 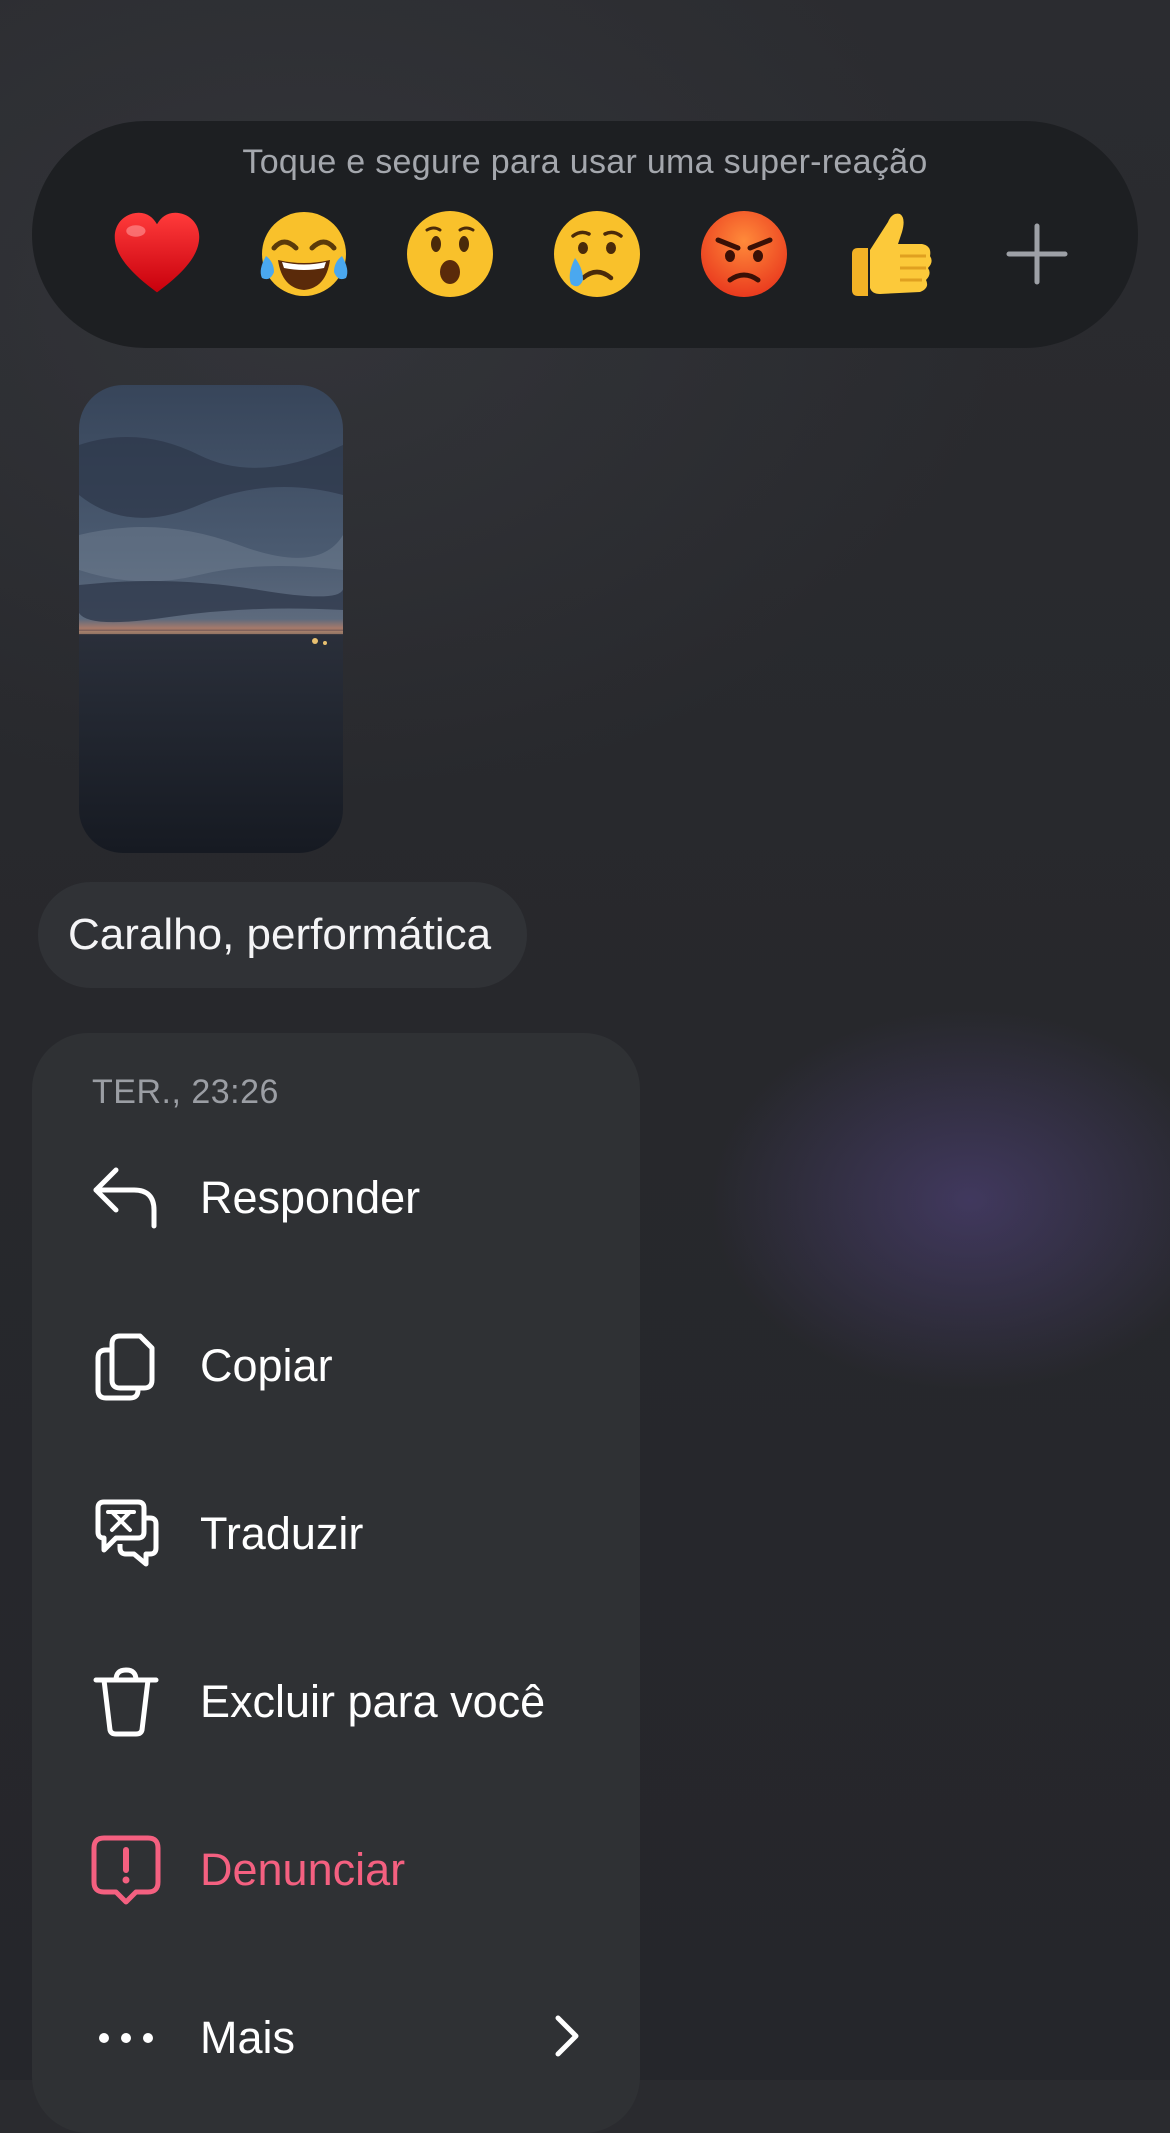 What do you see at coordinates (373, 1701) in the screenshot?
I see `menu-item-label: Excluir para você` at bounding box center [373, 1701].